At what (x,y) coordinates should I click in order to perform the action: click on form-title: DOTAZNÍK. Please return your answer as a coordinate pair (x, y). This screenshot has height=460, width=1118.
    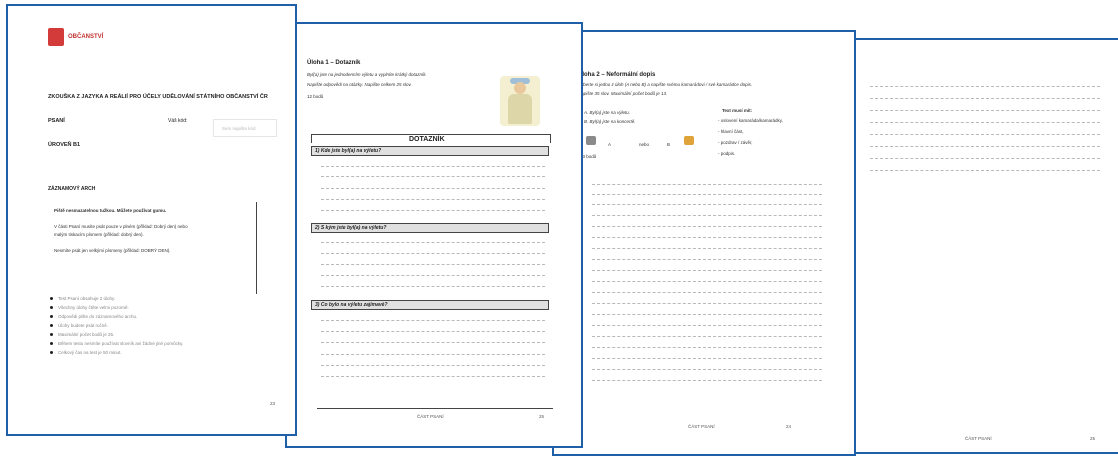
    Looking at the image, I should click on (427, 139).